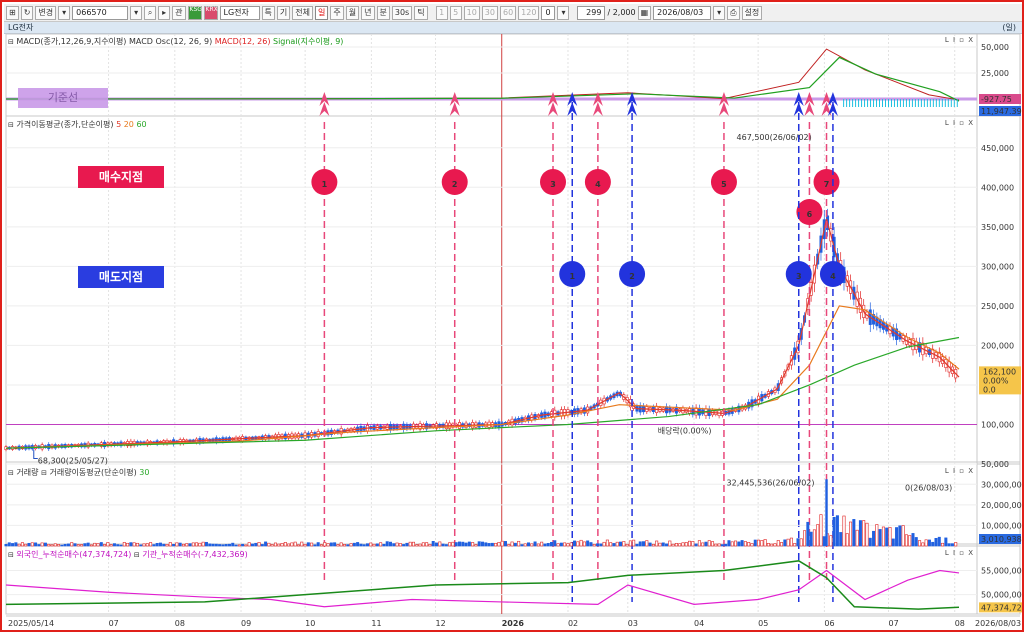  Describe the element at coordinates (959, 40) in the screenshot. I see `macd-window-buttons: L I ▫ X` at that location.